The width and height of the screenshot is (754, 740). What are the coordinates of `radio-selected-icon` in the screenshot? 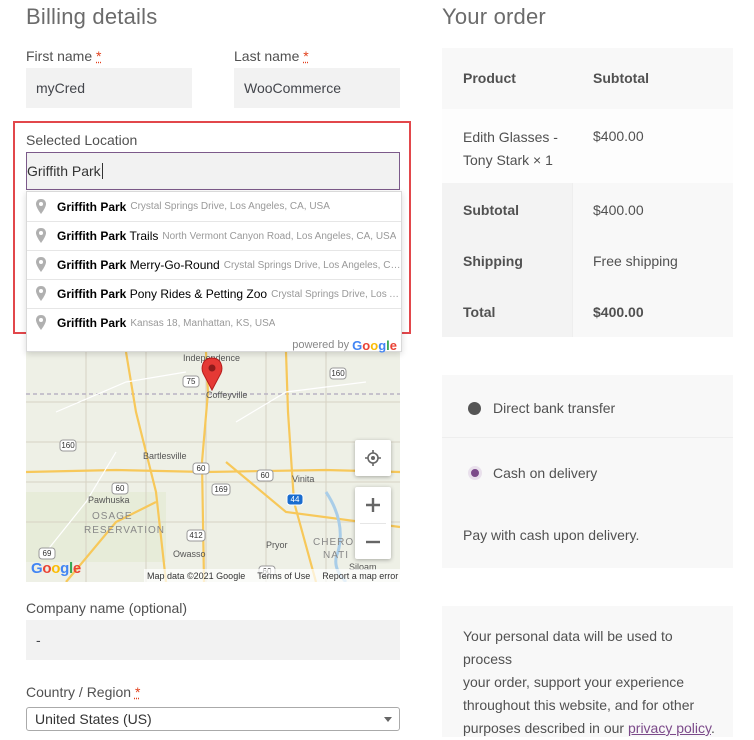 It's located at (475, 473).